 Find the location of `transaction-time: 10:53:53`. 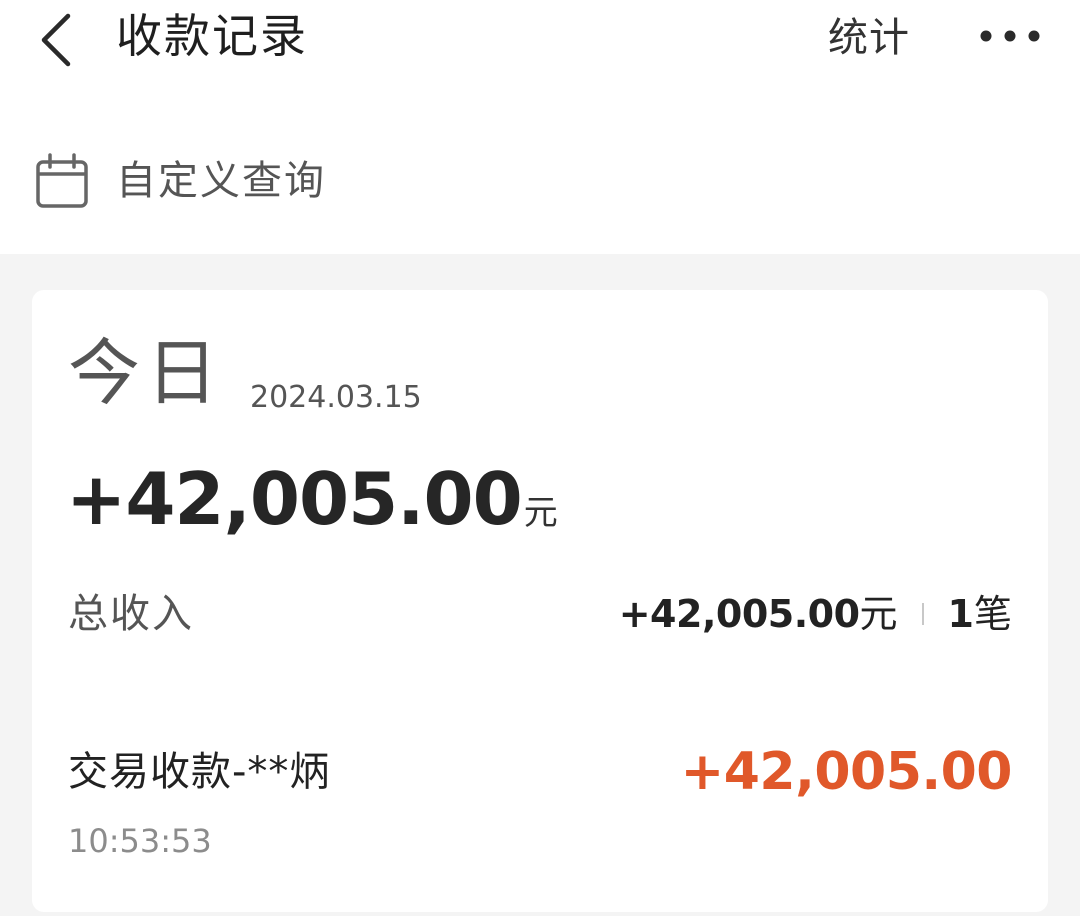

transaction-time: 10:53:53 is located at coordinates (140, 841).